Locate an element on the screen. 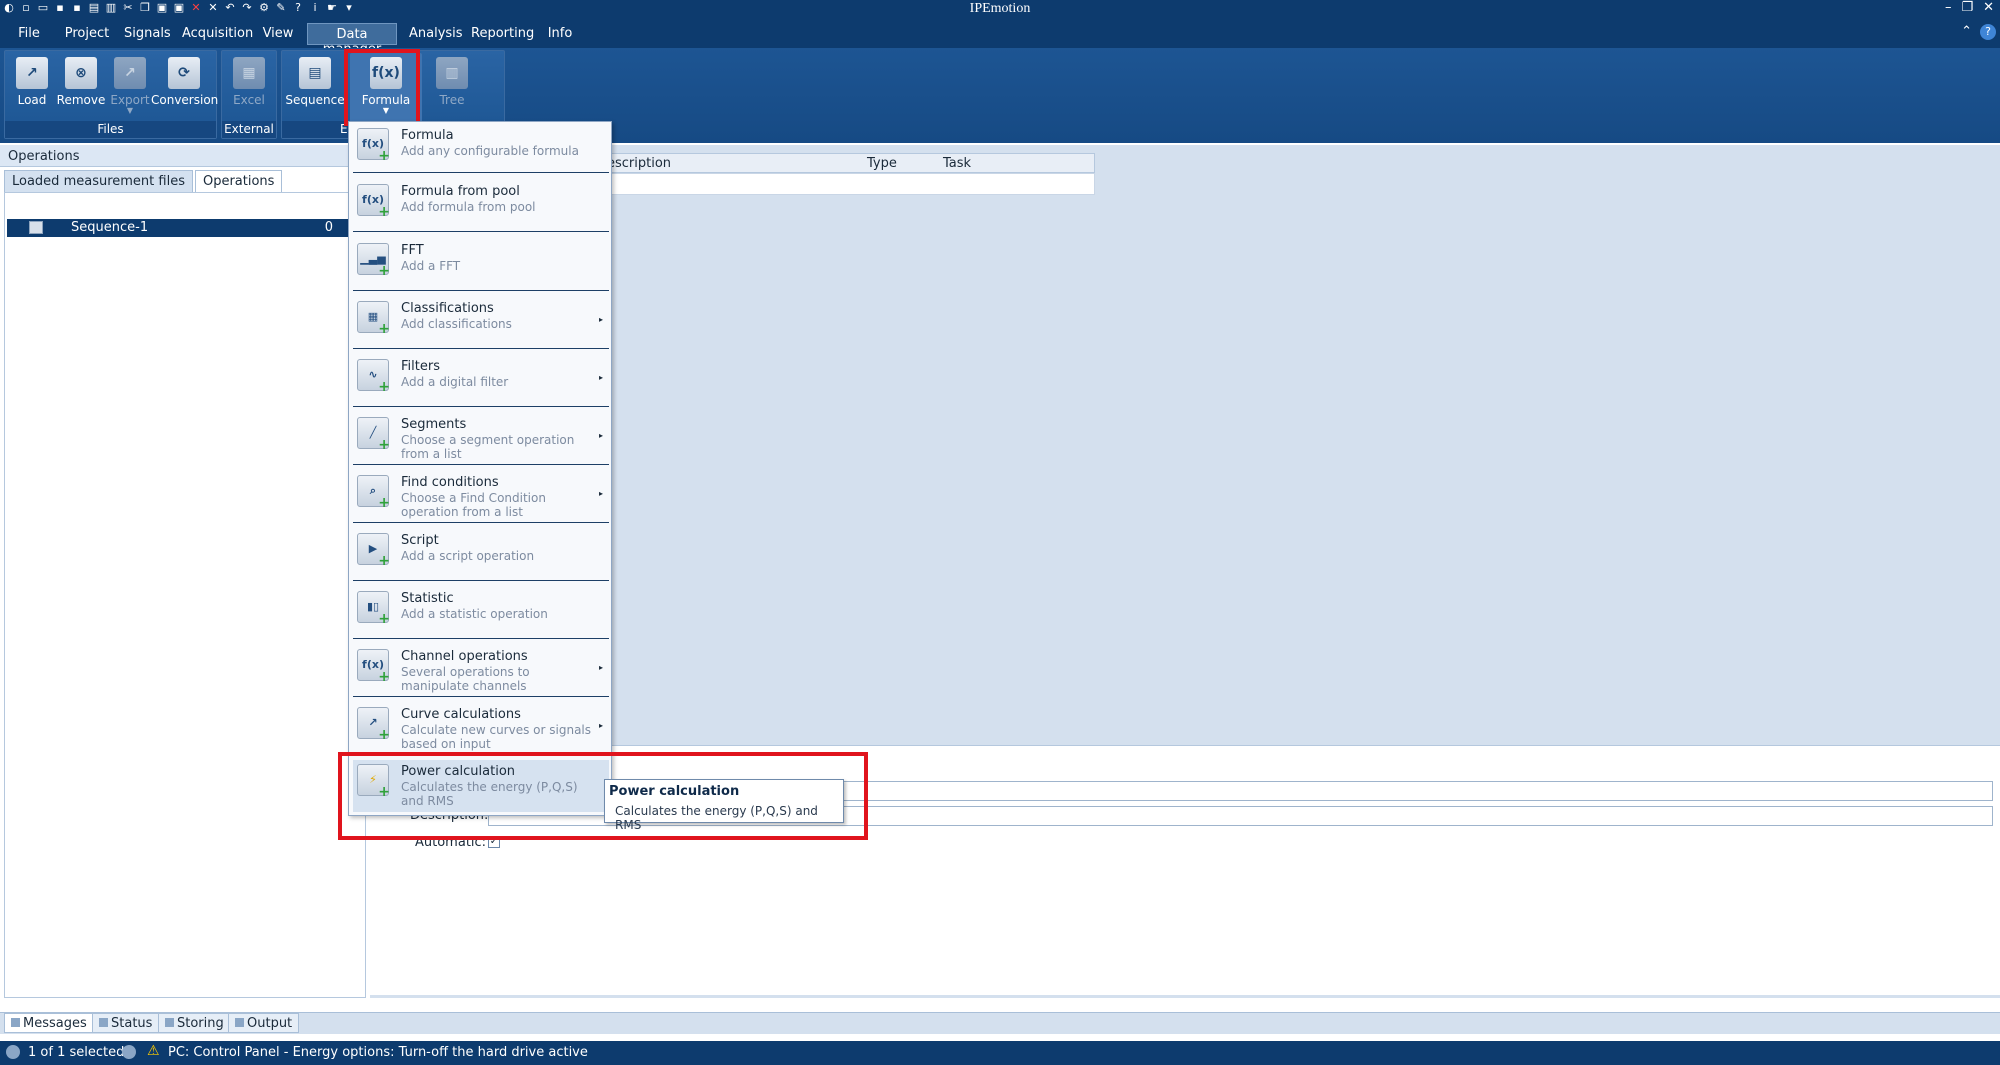 Image resolution: width=2000 pixels, height=1065 pixels. tooltip-desc: Calculates the energy (P,Q,S) and RMS is located at coordinates (716, 818).